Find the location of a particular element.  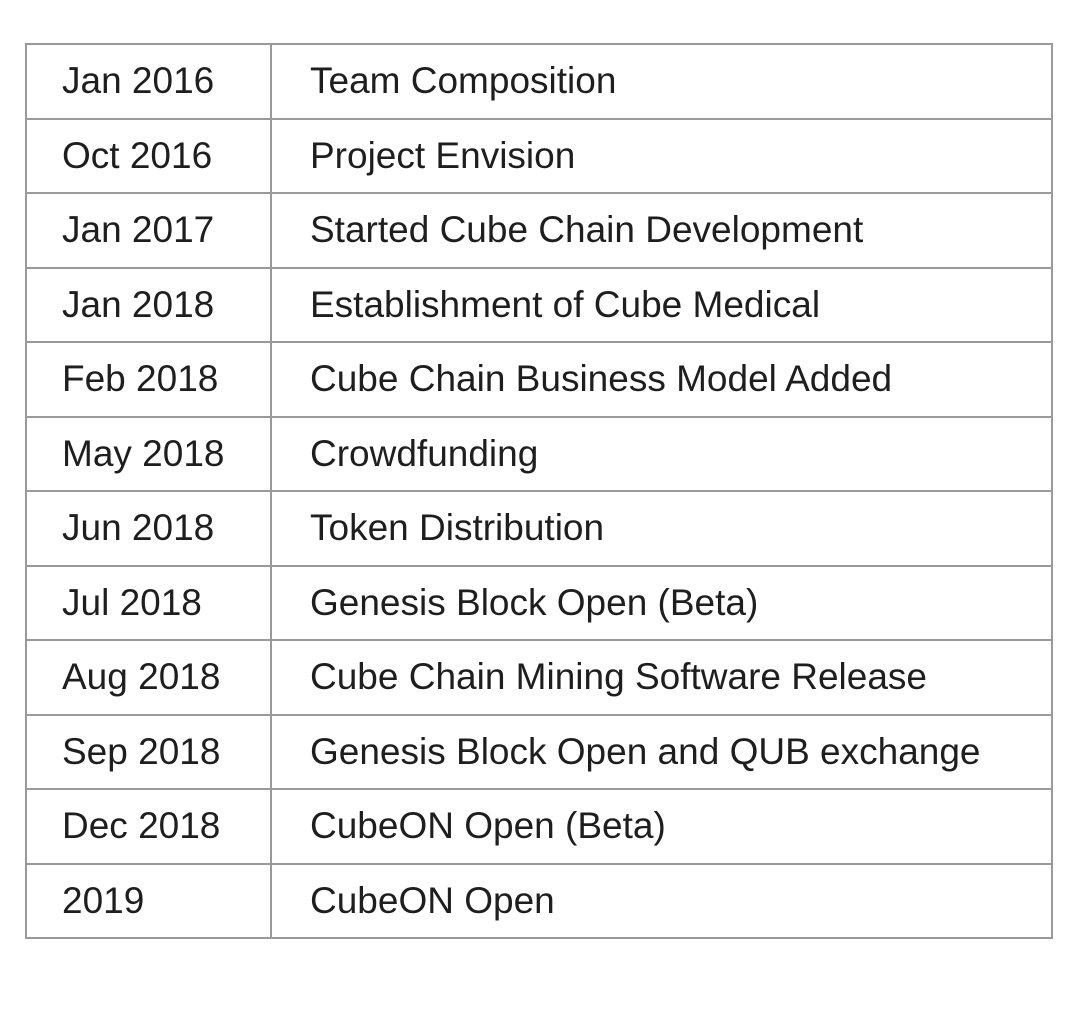

event-cell: Cube Chain Mining Software Release is located at coordinates (661, 677).